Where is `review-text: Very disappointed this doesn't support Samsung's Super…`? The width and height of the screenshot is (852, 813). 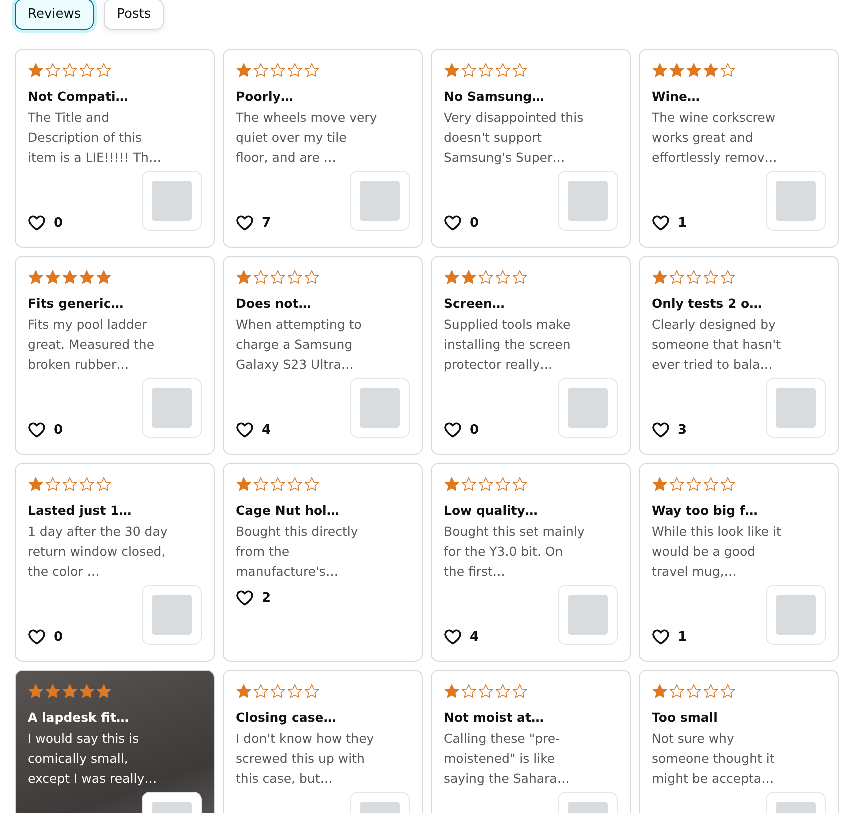 review-text: Very disappointed this doesn't support Samsung's Super… is located at coordinates (514, 138).